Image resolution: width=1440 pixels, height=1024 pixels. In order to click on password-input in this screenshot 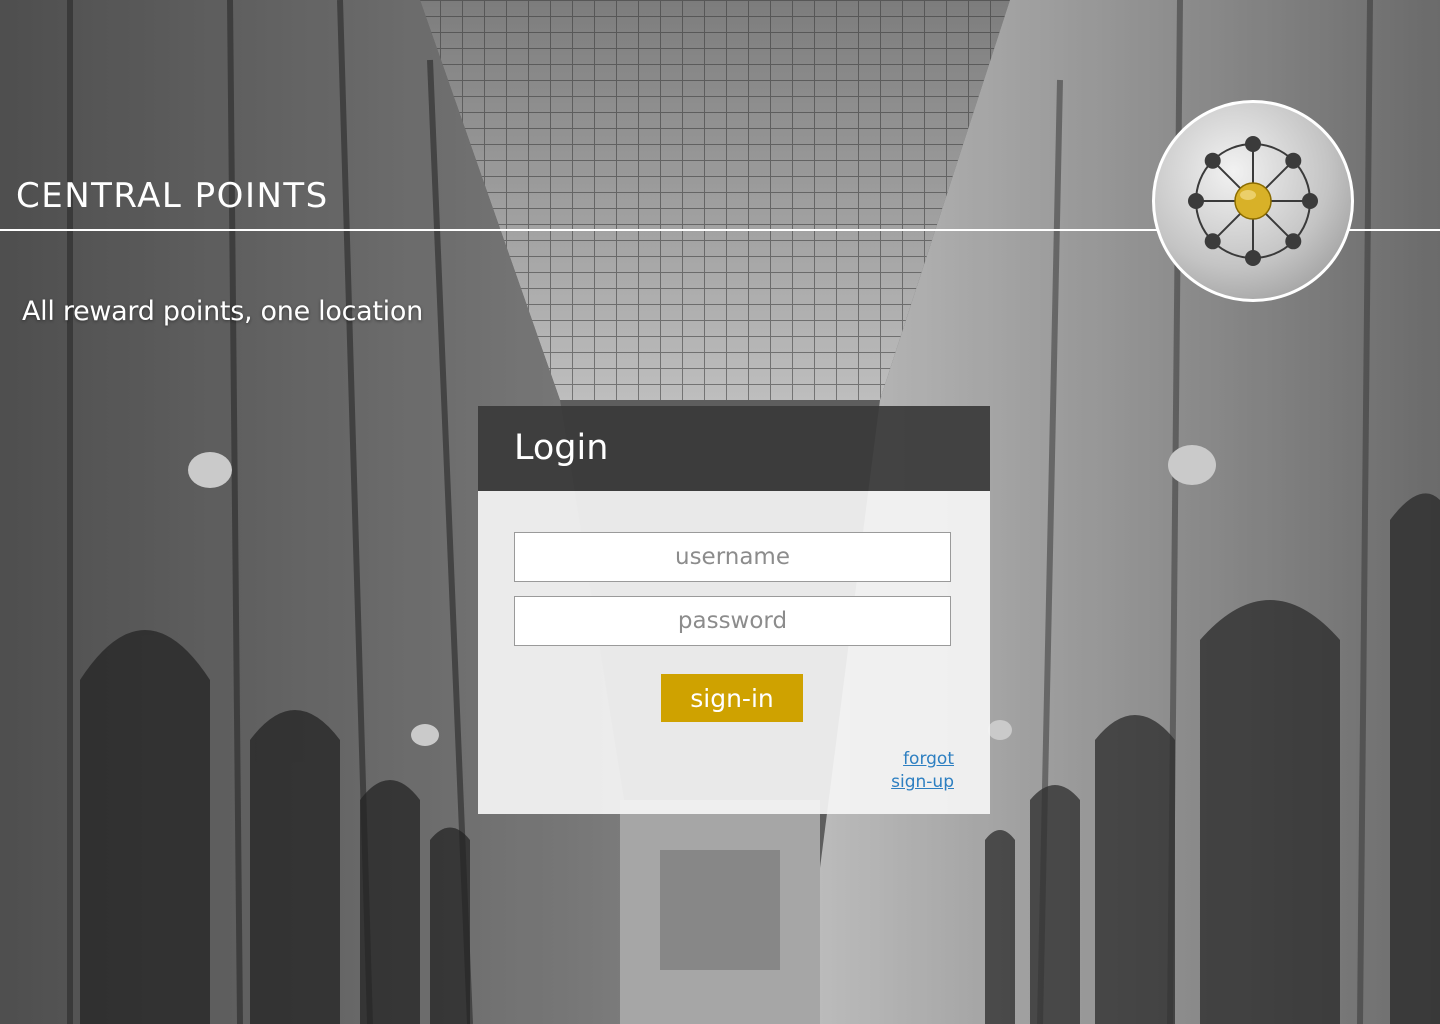, I will do `click(732, 621)`.